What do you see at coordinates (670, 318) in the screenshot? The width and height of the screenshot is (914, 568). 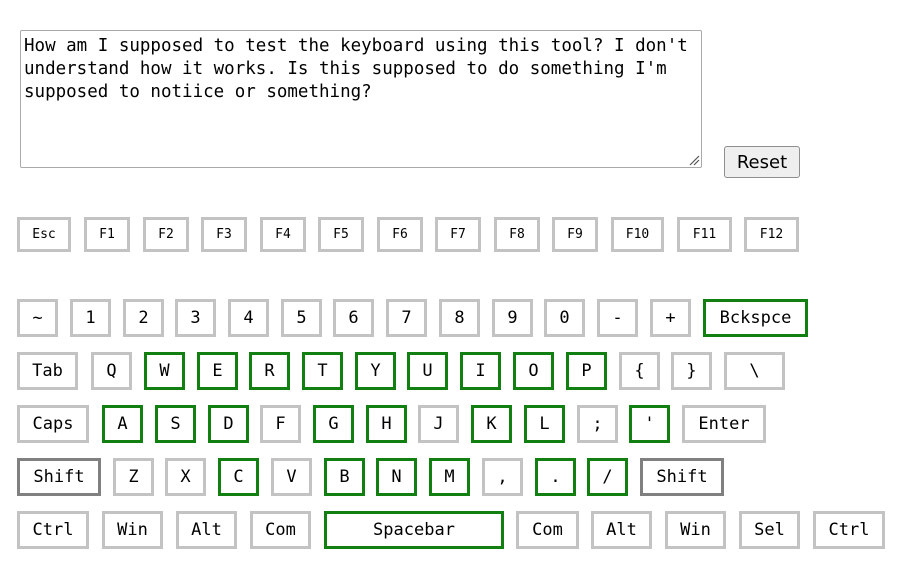 I see `key-plus: +` at bounding box center [670, 318].